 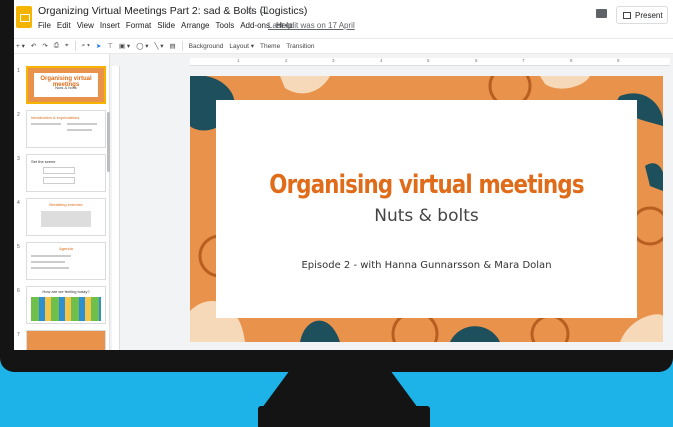 What do you see at coordinates (33, 46) in the screenshot?
I see `undo-icon: ↶` at bounding box center [33, 46].